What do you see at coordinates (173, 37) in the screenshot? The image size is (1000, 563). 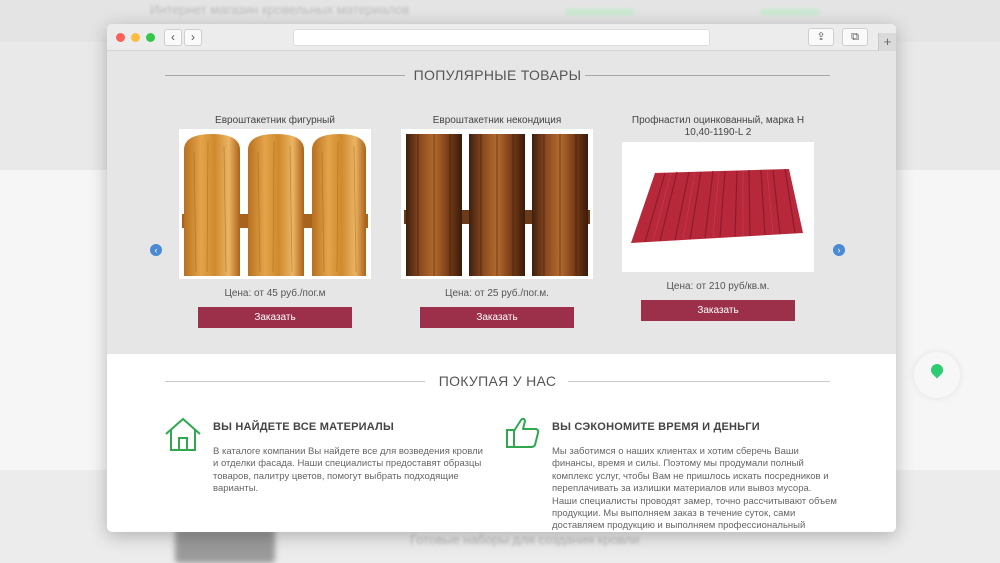 I see `back-button: ‹` at bounding box center [173, 37].